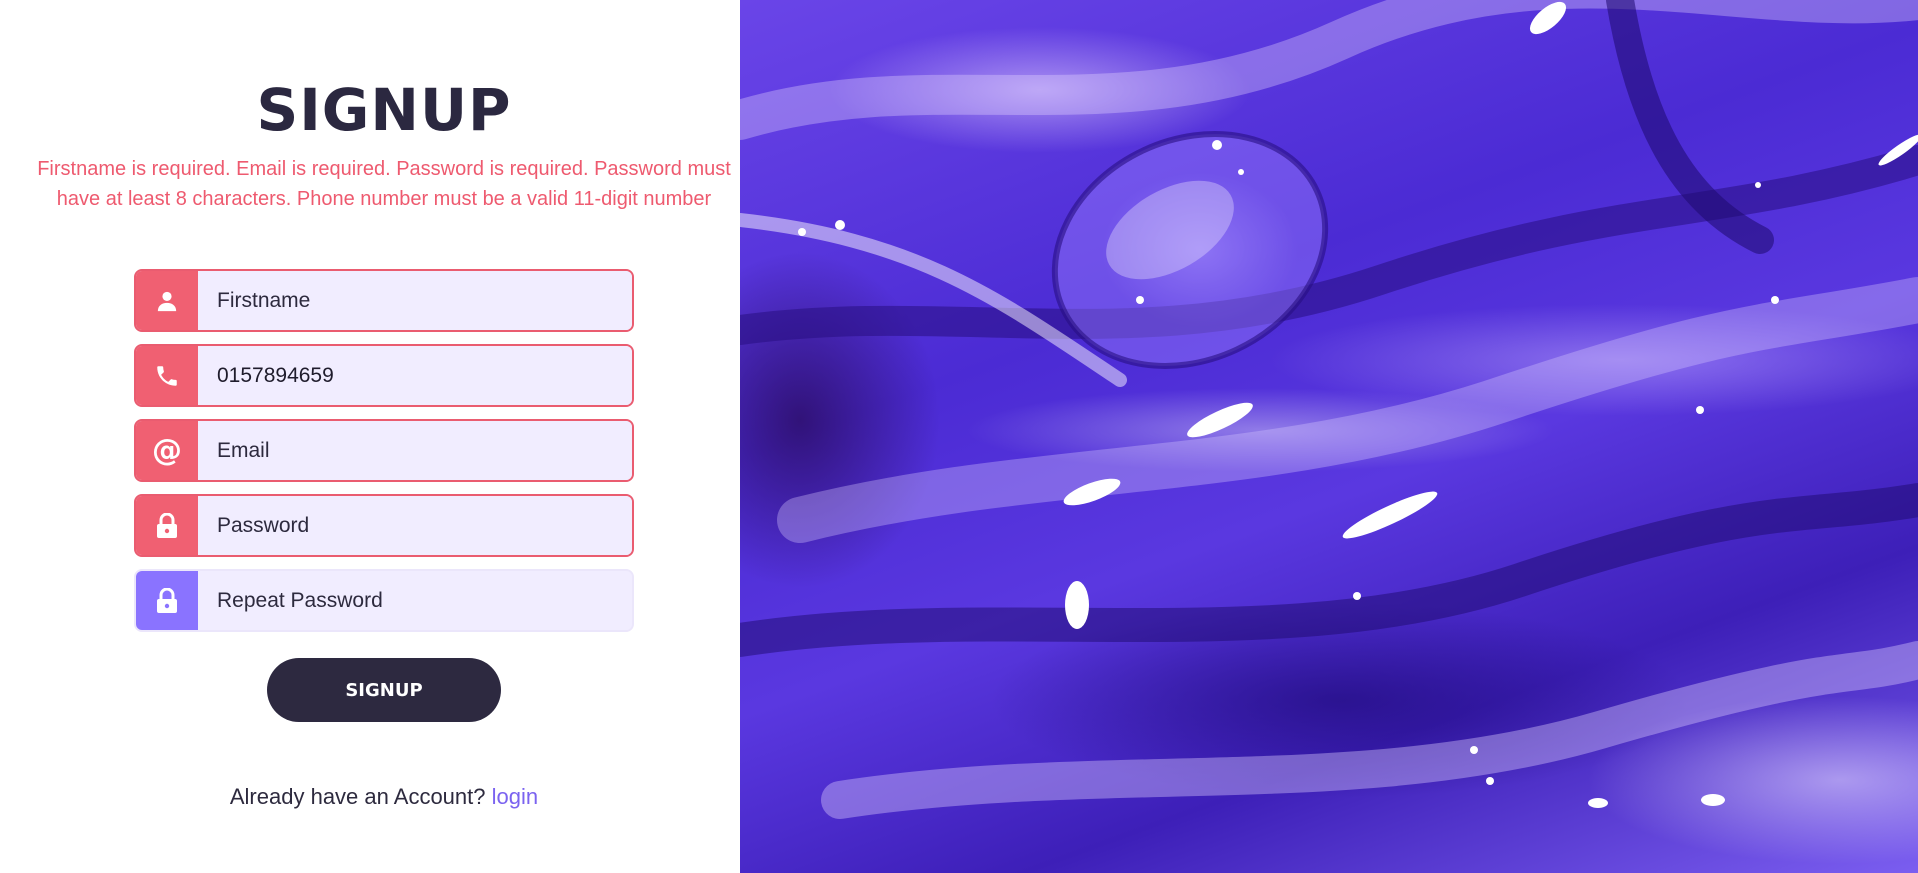 The width and height of the screenshot is (1918, 873). I want to click on repeat-password-input: Repeat Password, so click(415, 600).